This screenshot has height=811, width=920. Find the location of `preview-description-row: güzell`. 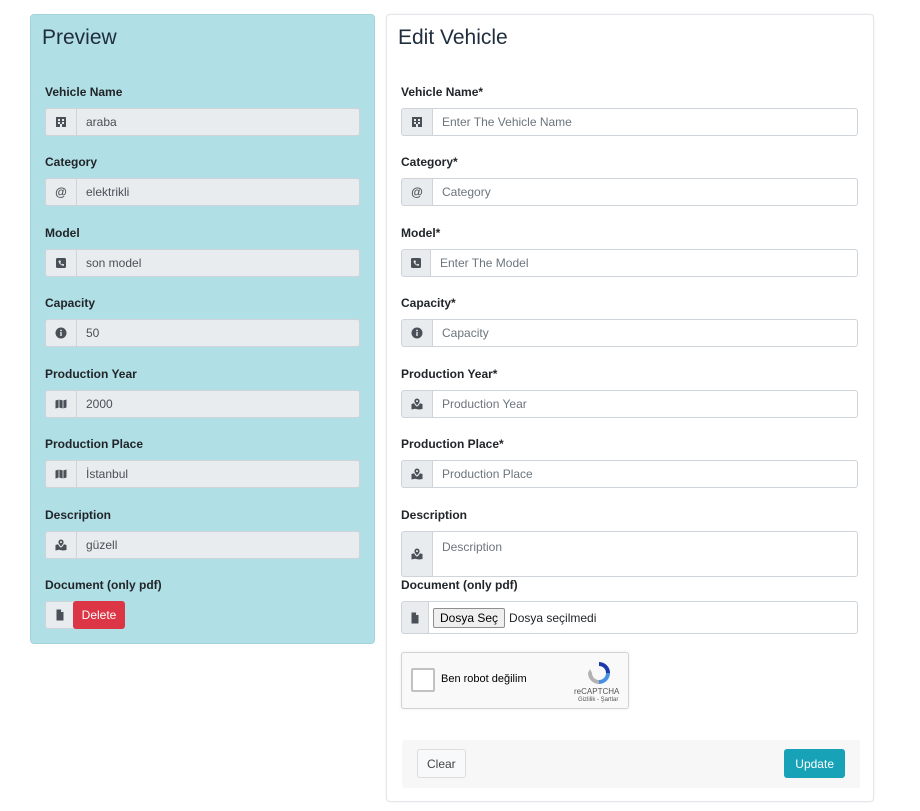

preview-description-row: güzell is located at coordinates (202, 545).